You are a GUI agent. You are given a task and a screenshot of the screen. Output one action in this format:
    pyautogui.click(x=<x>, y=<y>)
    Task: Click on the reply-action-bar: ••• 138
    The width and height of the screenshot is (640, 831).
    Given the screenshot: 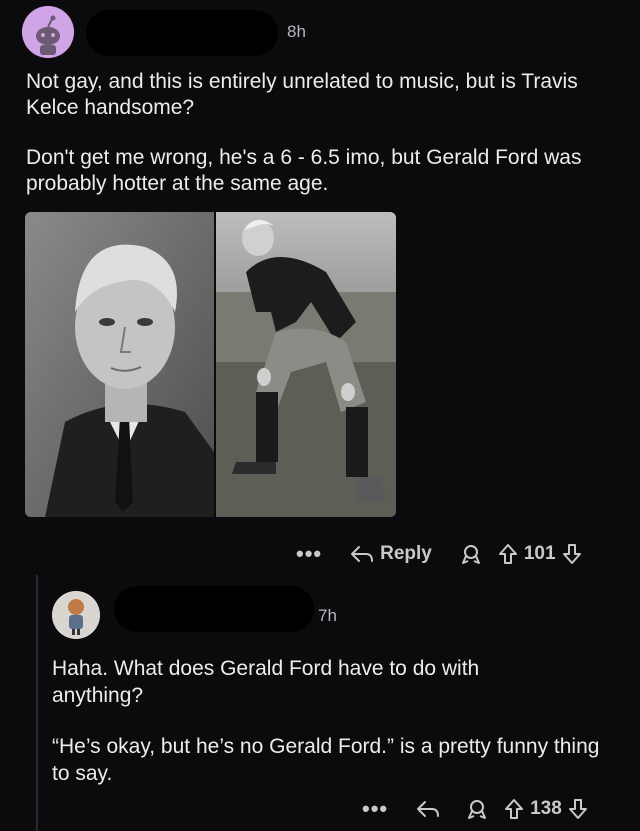 What is the action you would take?
    pyautogui.click(x=475, y=809)
    